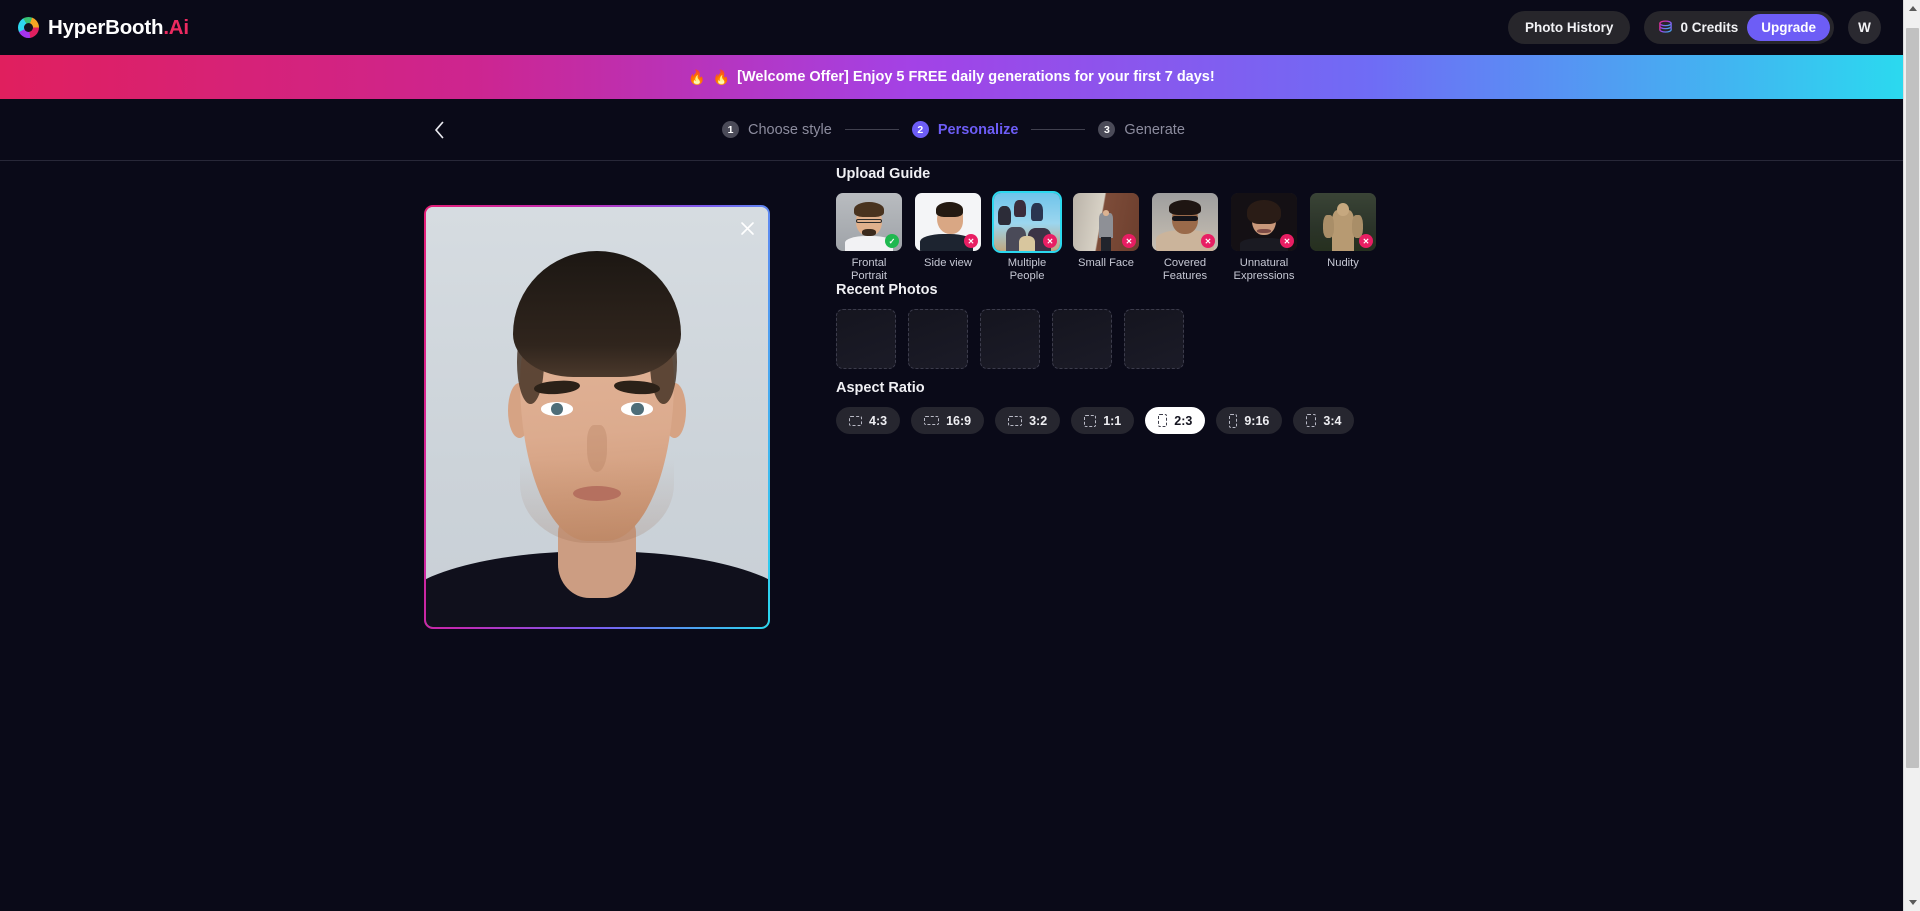 The width and height of the screenshot is (1920, 911). I want to click on guide-item-frontal-portrait: ✓ Frontal Portrait, so click(869, 238).